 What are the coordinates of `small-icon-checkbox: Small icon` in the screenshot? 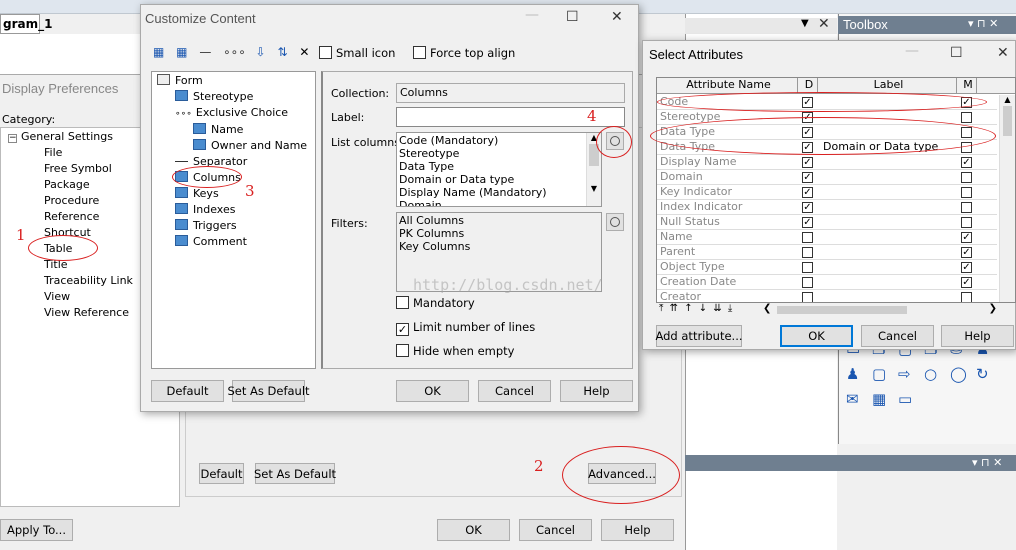 It's located at (357, 53).